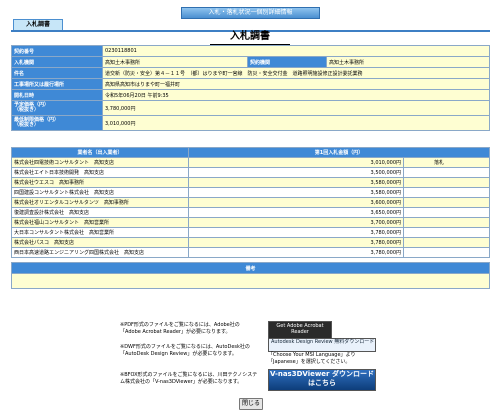 This screenshot has height=410, width=500. What do you see at coordinates (446, 162) in the screenshot?
I see `bid-status: 落札` at bounding box center [446, 162].